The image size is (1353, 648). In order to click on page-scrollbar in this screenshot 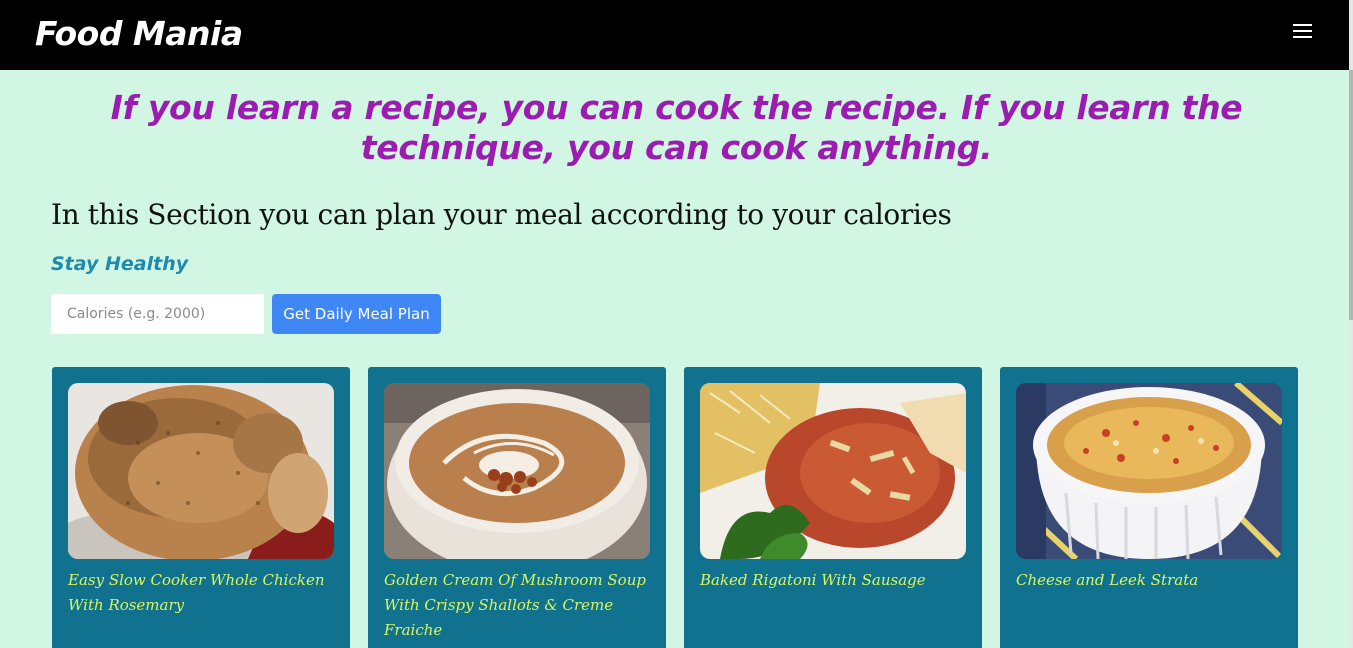, I will do `click(1351, 324)`.